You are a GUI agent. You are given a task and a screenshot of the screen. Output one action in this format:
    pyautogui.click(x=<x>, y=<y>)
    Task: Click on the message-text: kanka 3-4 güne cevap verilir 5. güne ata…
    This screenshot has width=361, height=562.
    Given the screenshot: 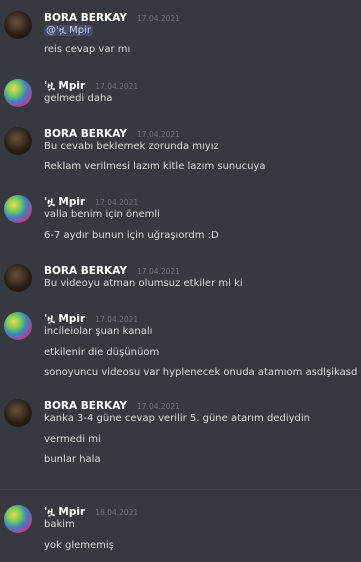 What is the action you would take?
    pyautogui.click(x=177, y=418)
    